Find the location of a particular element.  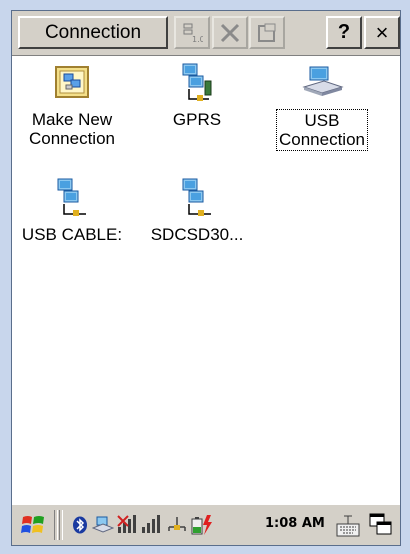

command-bar: Connection 1.0 ? × is located at coordinates (206, 33).